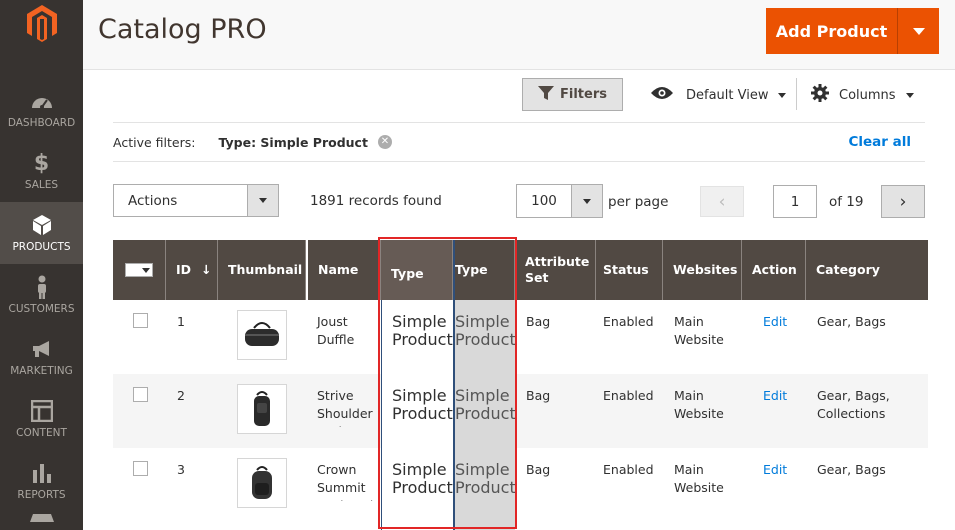 The width and height of the screenshot is (955, 530). I want to click on sidebar-item-reports: REPORTS, so click(41, 481).